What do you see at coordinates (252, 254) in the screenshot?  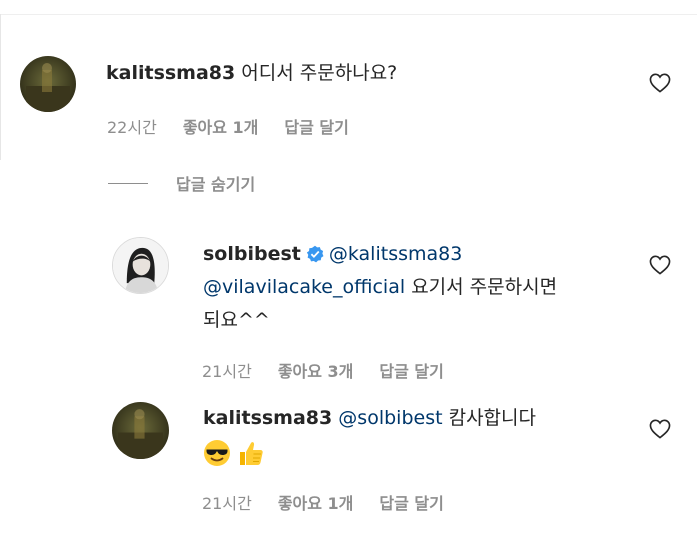 I see `username: solbibest` at bounding box center [252, 254].